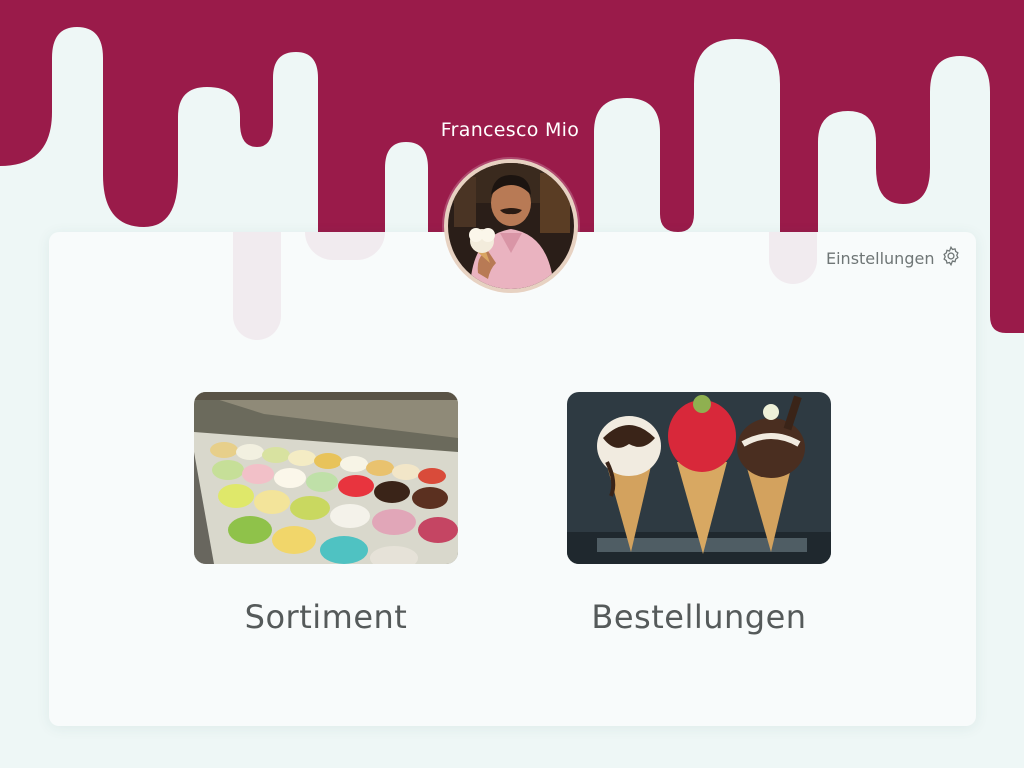 The image size is (1024, 768). I want to click on orders-tile: Bestellungen, so click(699, 514).